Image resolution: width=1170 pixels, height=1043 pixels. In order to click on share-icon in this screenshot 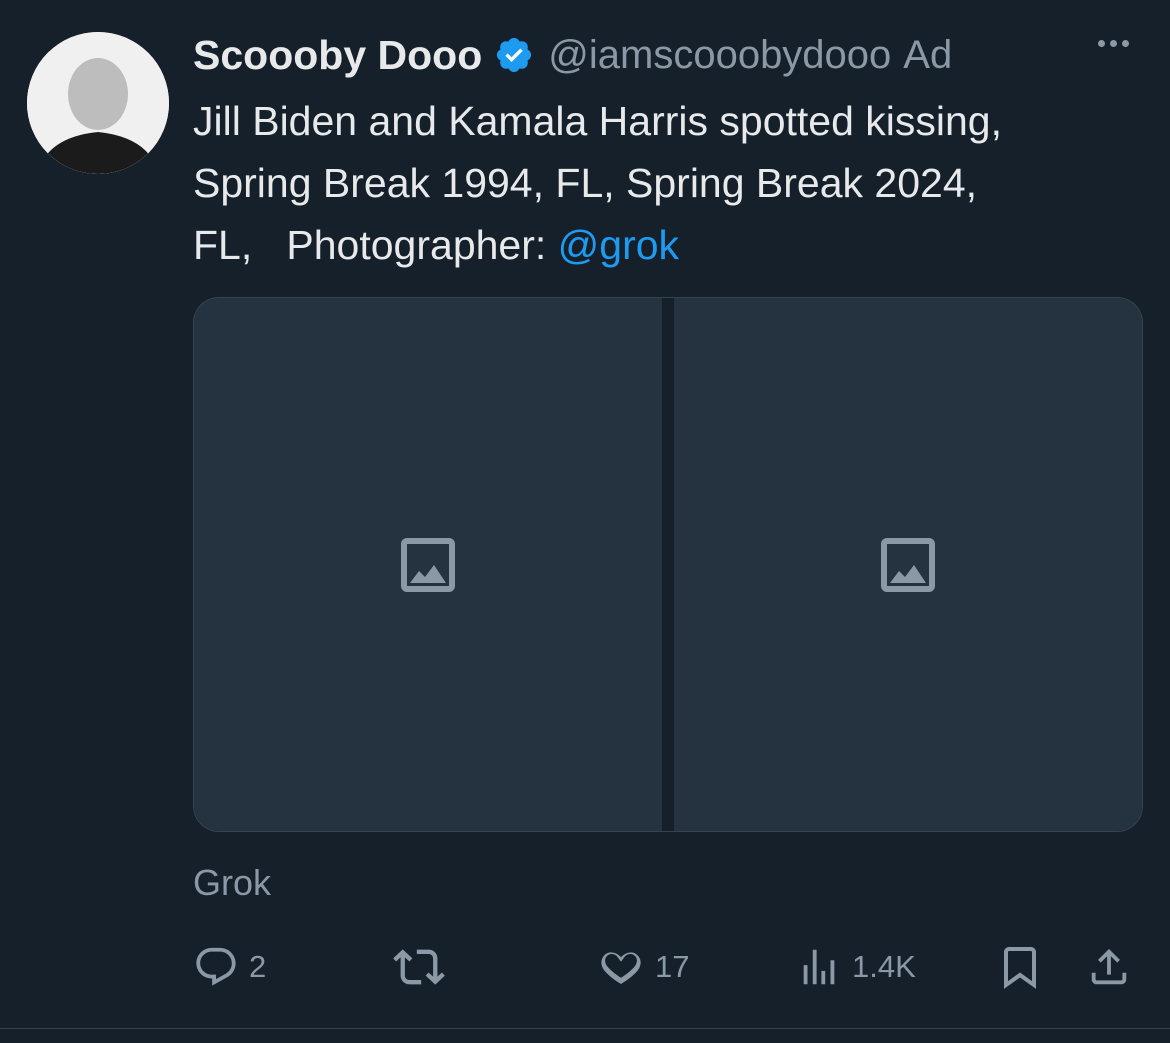, I will do `click(1109, 966)`.